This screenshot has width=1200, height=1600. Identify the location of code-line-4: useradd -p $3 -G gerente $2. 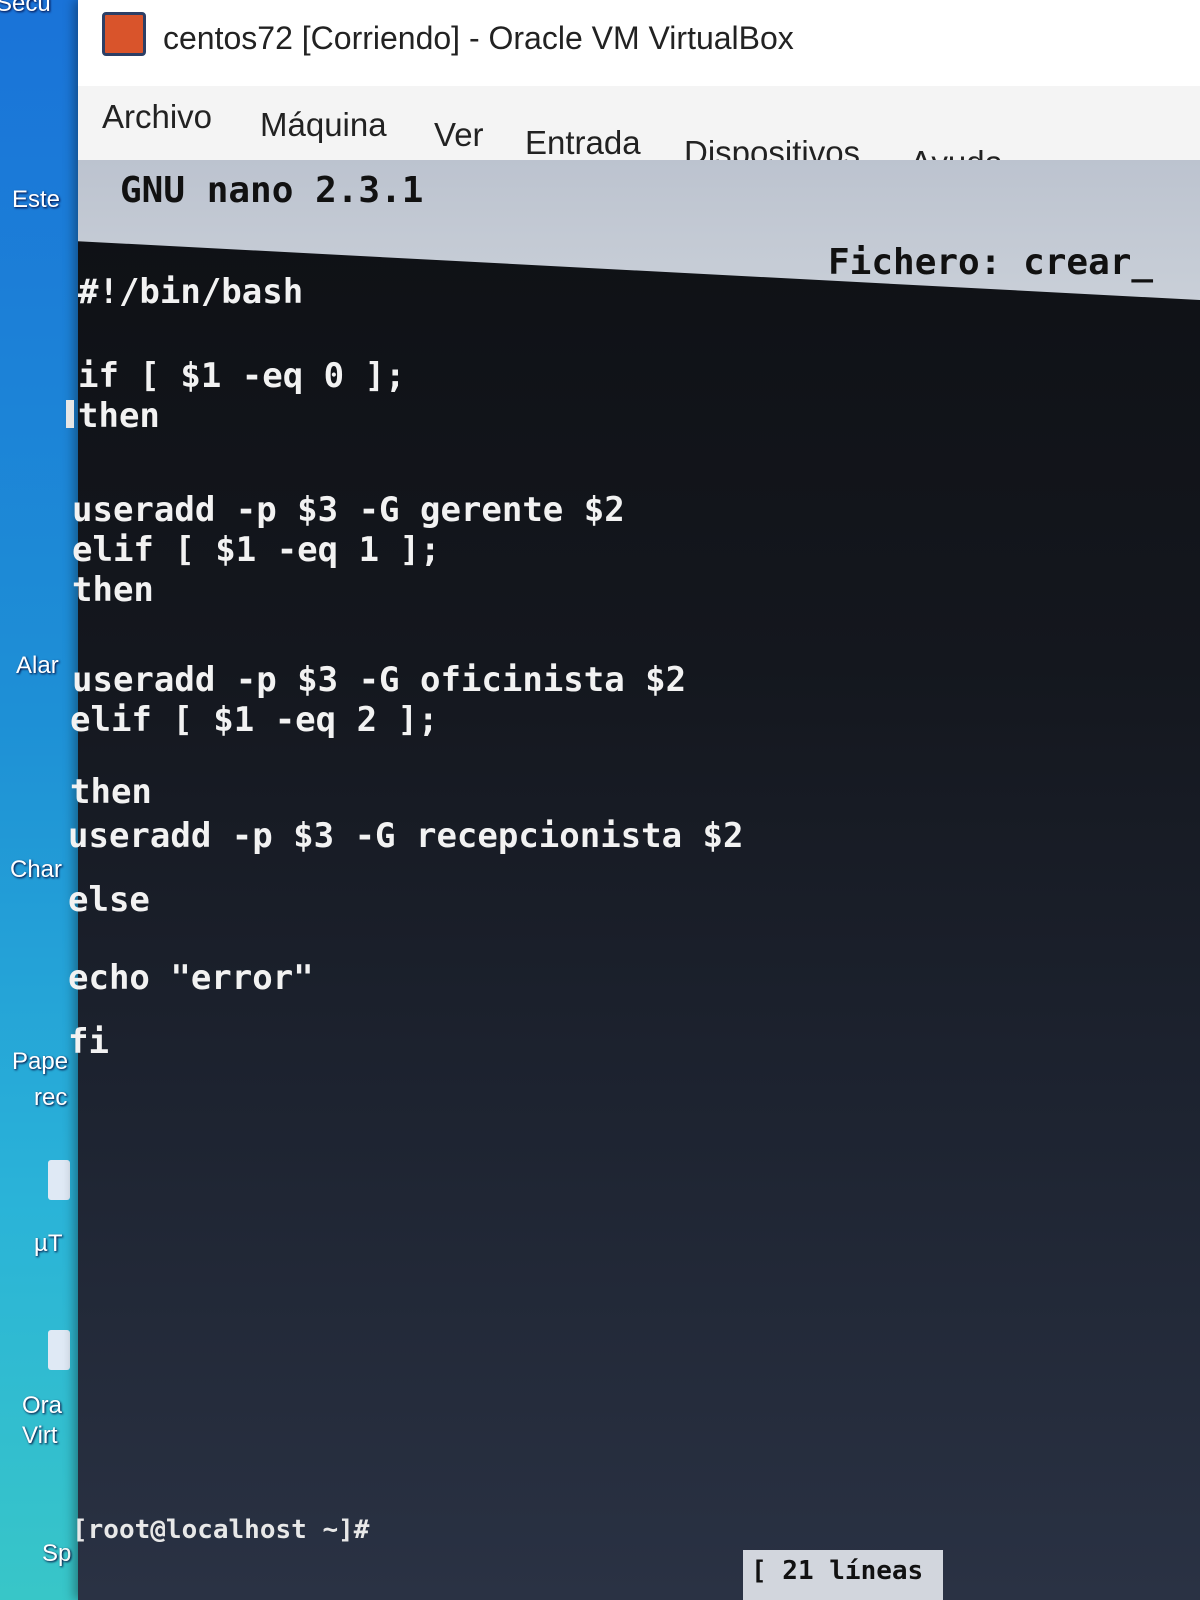
(348, 510).